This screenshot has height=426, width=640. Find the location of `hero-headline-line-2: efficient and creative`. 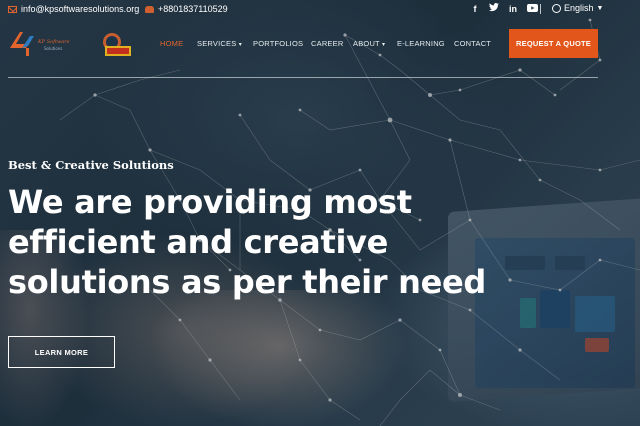

hero-headline-line-2: efficient and creative is located at coordinates (198, 242).